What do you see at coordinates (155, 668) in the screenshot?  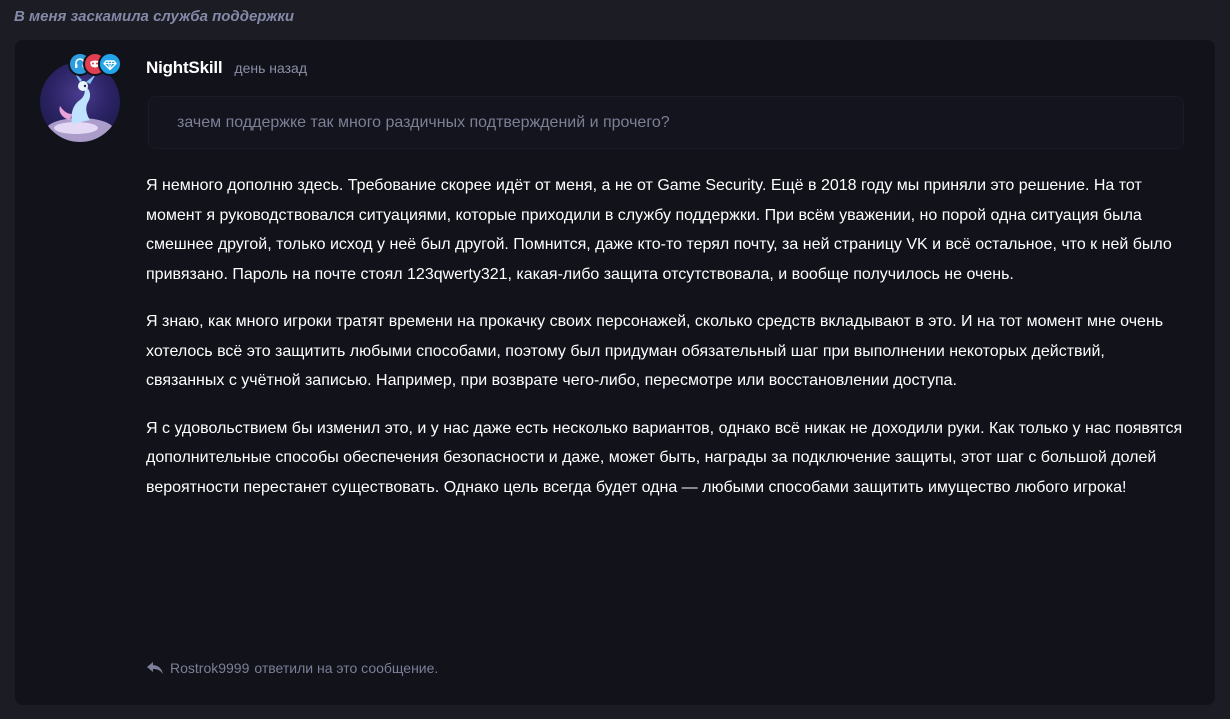 I see `reply-icon` at bounding box center [155, 668].